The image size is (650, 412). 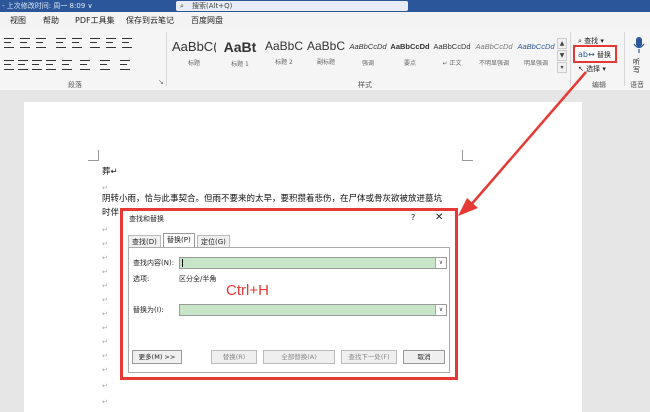 What do you see at coordinates (313, 310) in the screenshot?
I see `replace-with-input: ∨` at bounding box center [313, 310].